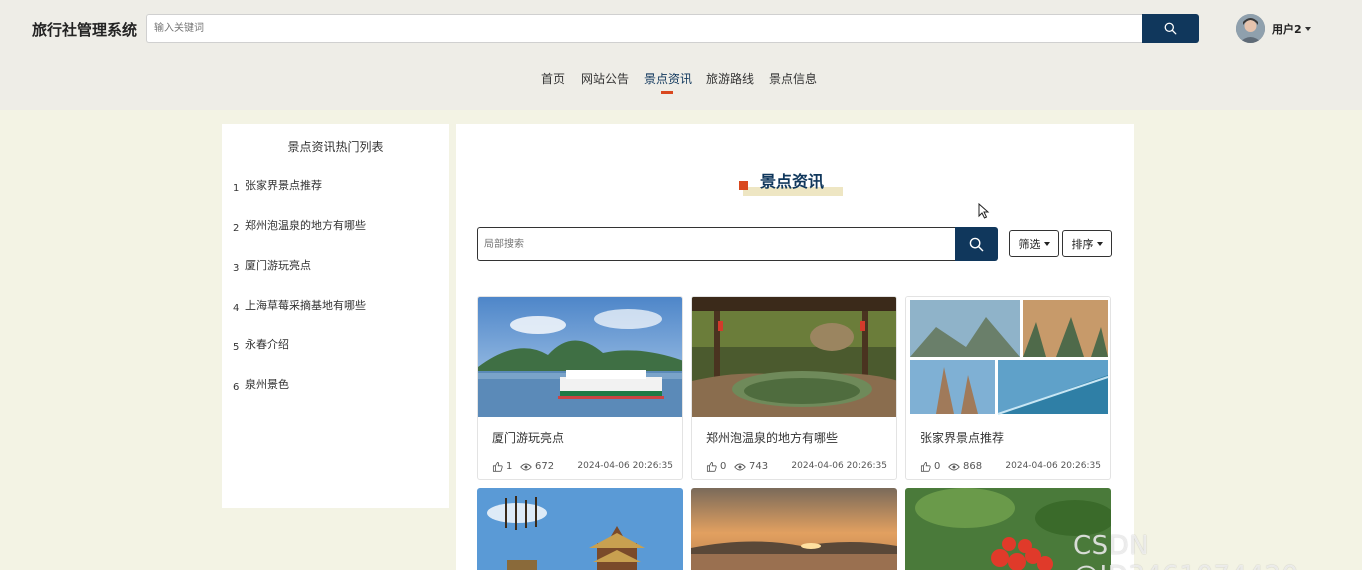 Image resolution: width=1362 pixels, height=570 pixels. What do you see at coordinates (716, 244) in the screenshot?
I see `local-search-input` at bounding box center [716, 244].